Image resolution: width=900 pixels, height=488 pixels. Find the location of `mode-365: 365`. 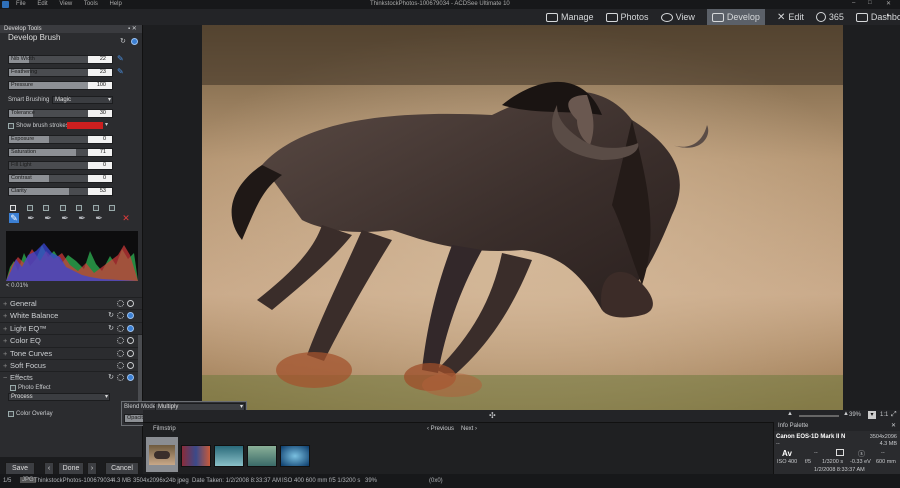

mode-365: 365 is located at coordinates (829, 17).